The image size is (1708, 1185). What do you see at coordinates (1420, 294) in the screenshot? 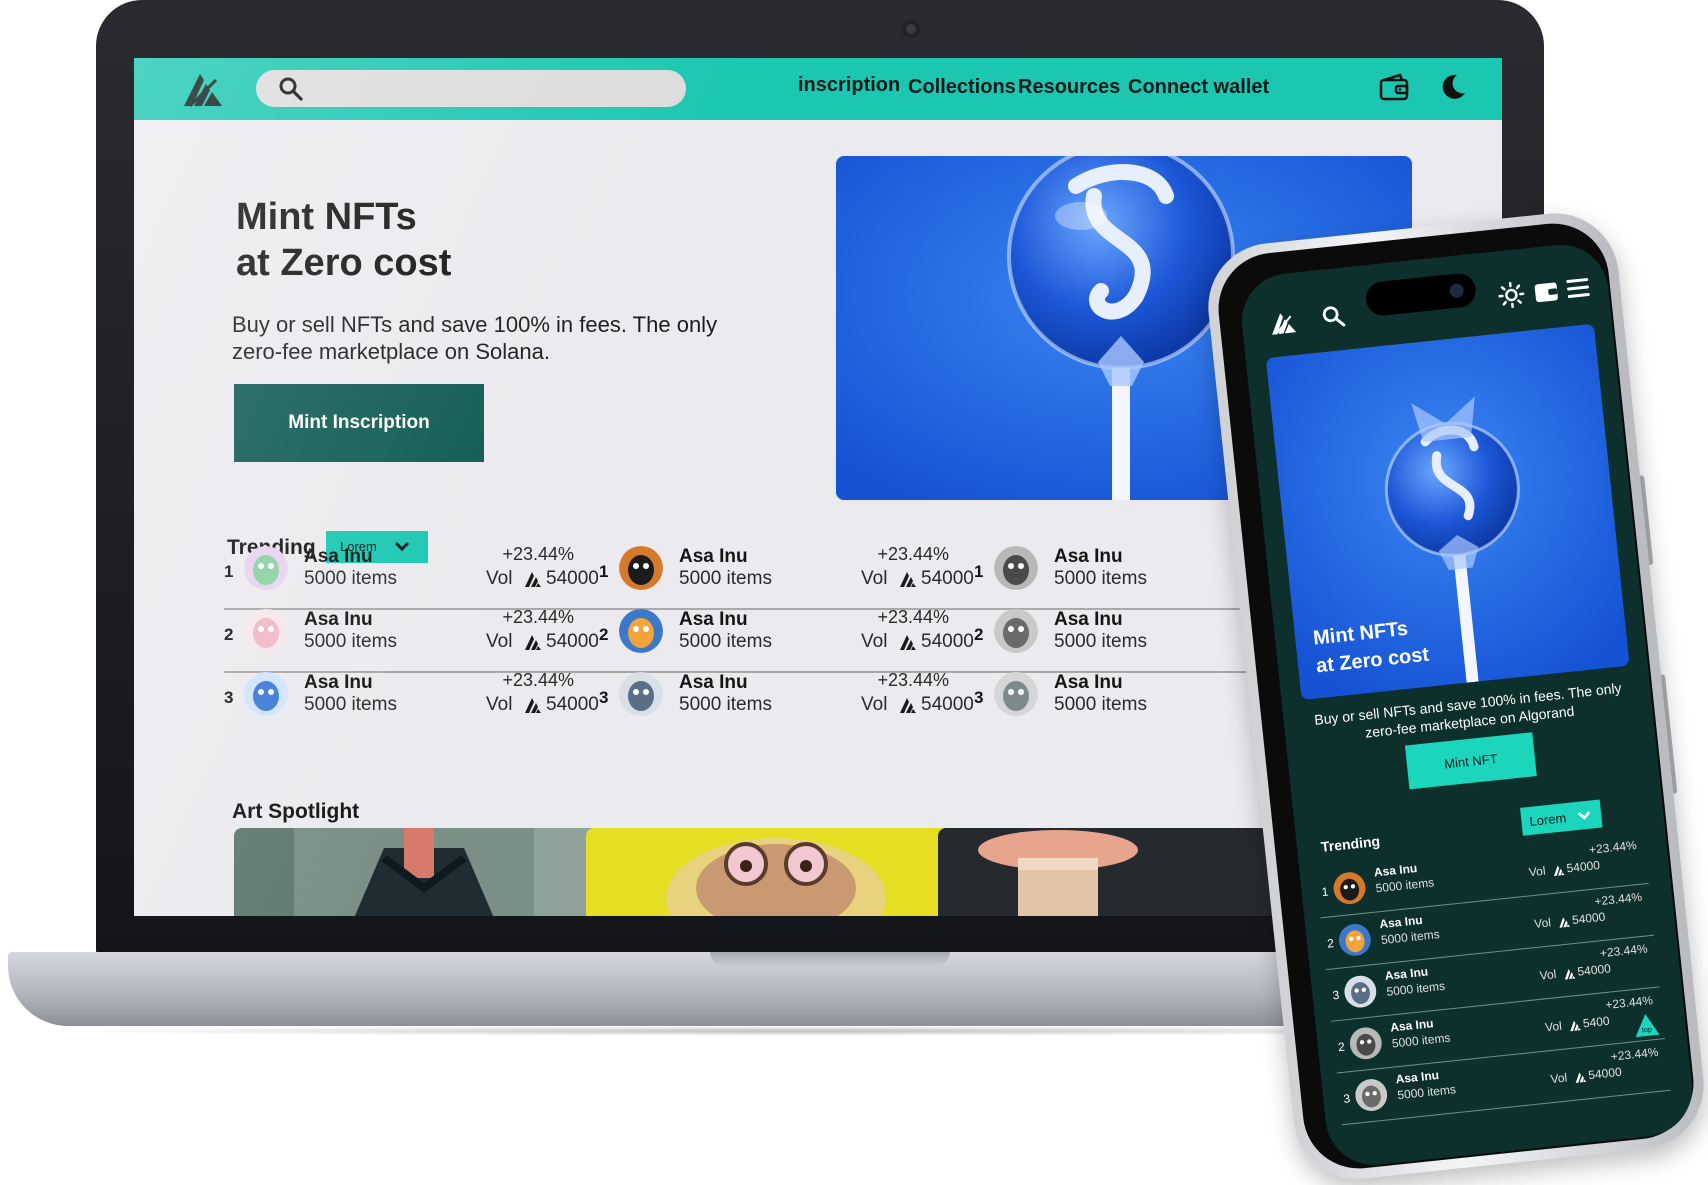
I see `dynamic-island` at bounding box center [1420, 294].